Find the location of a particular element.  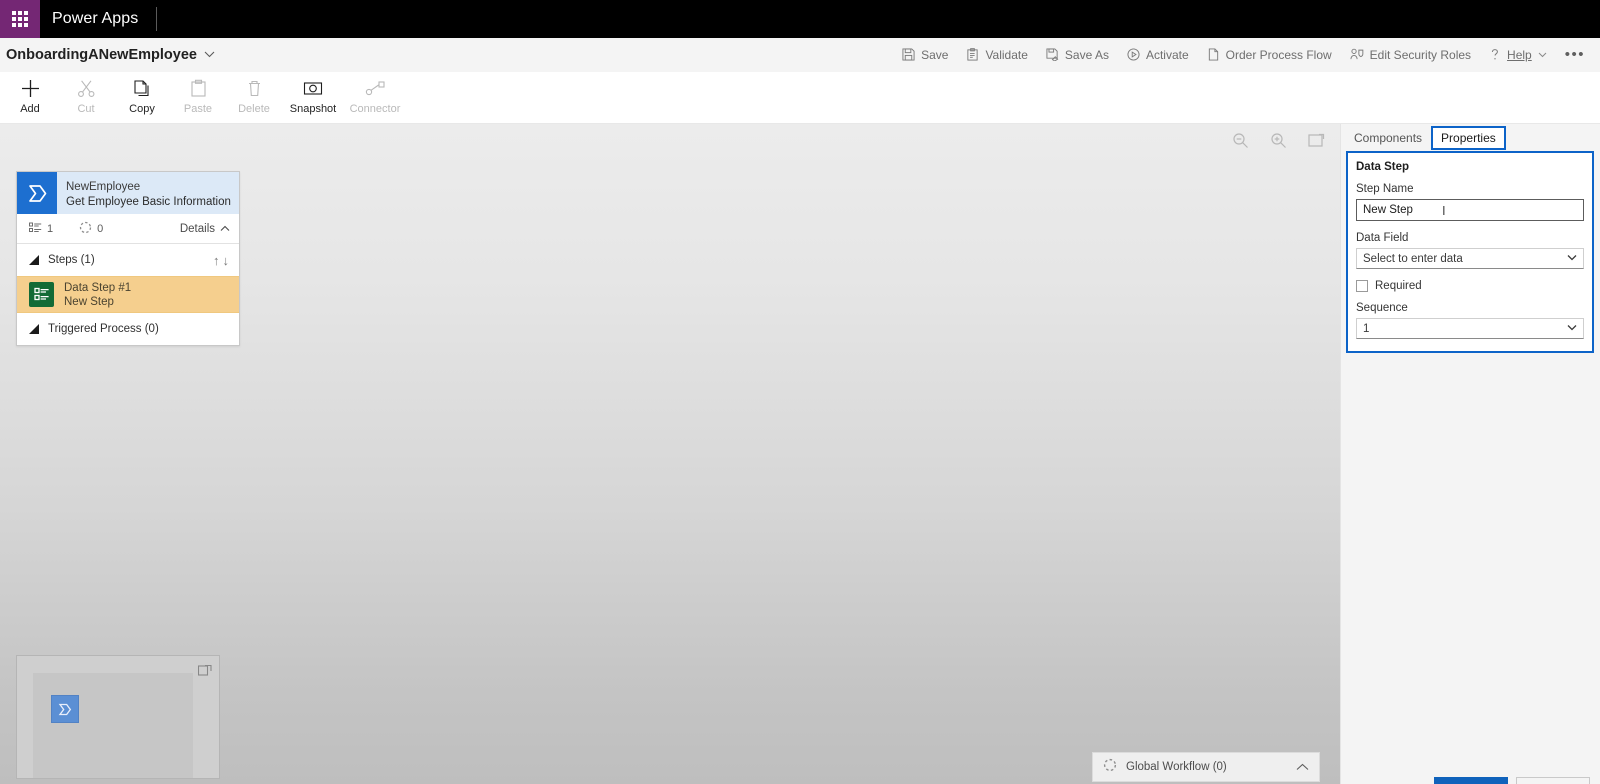

process-name: NewEmployee is located at coordinates (103, 186).